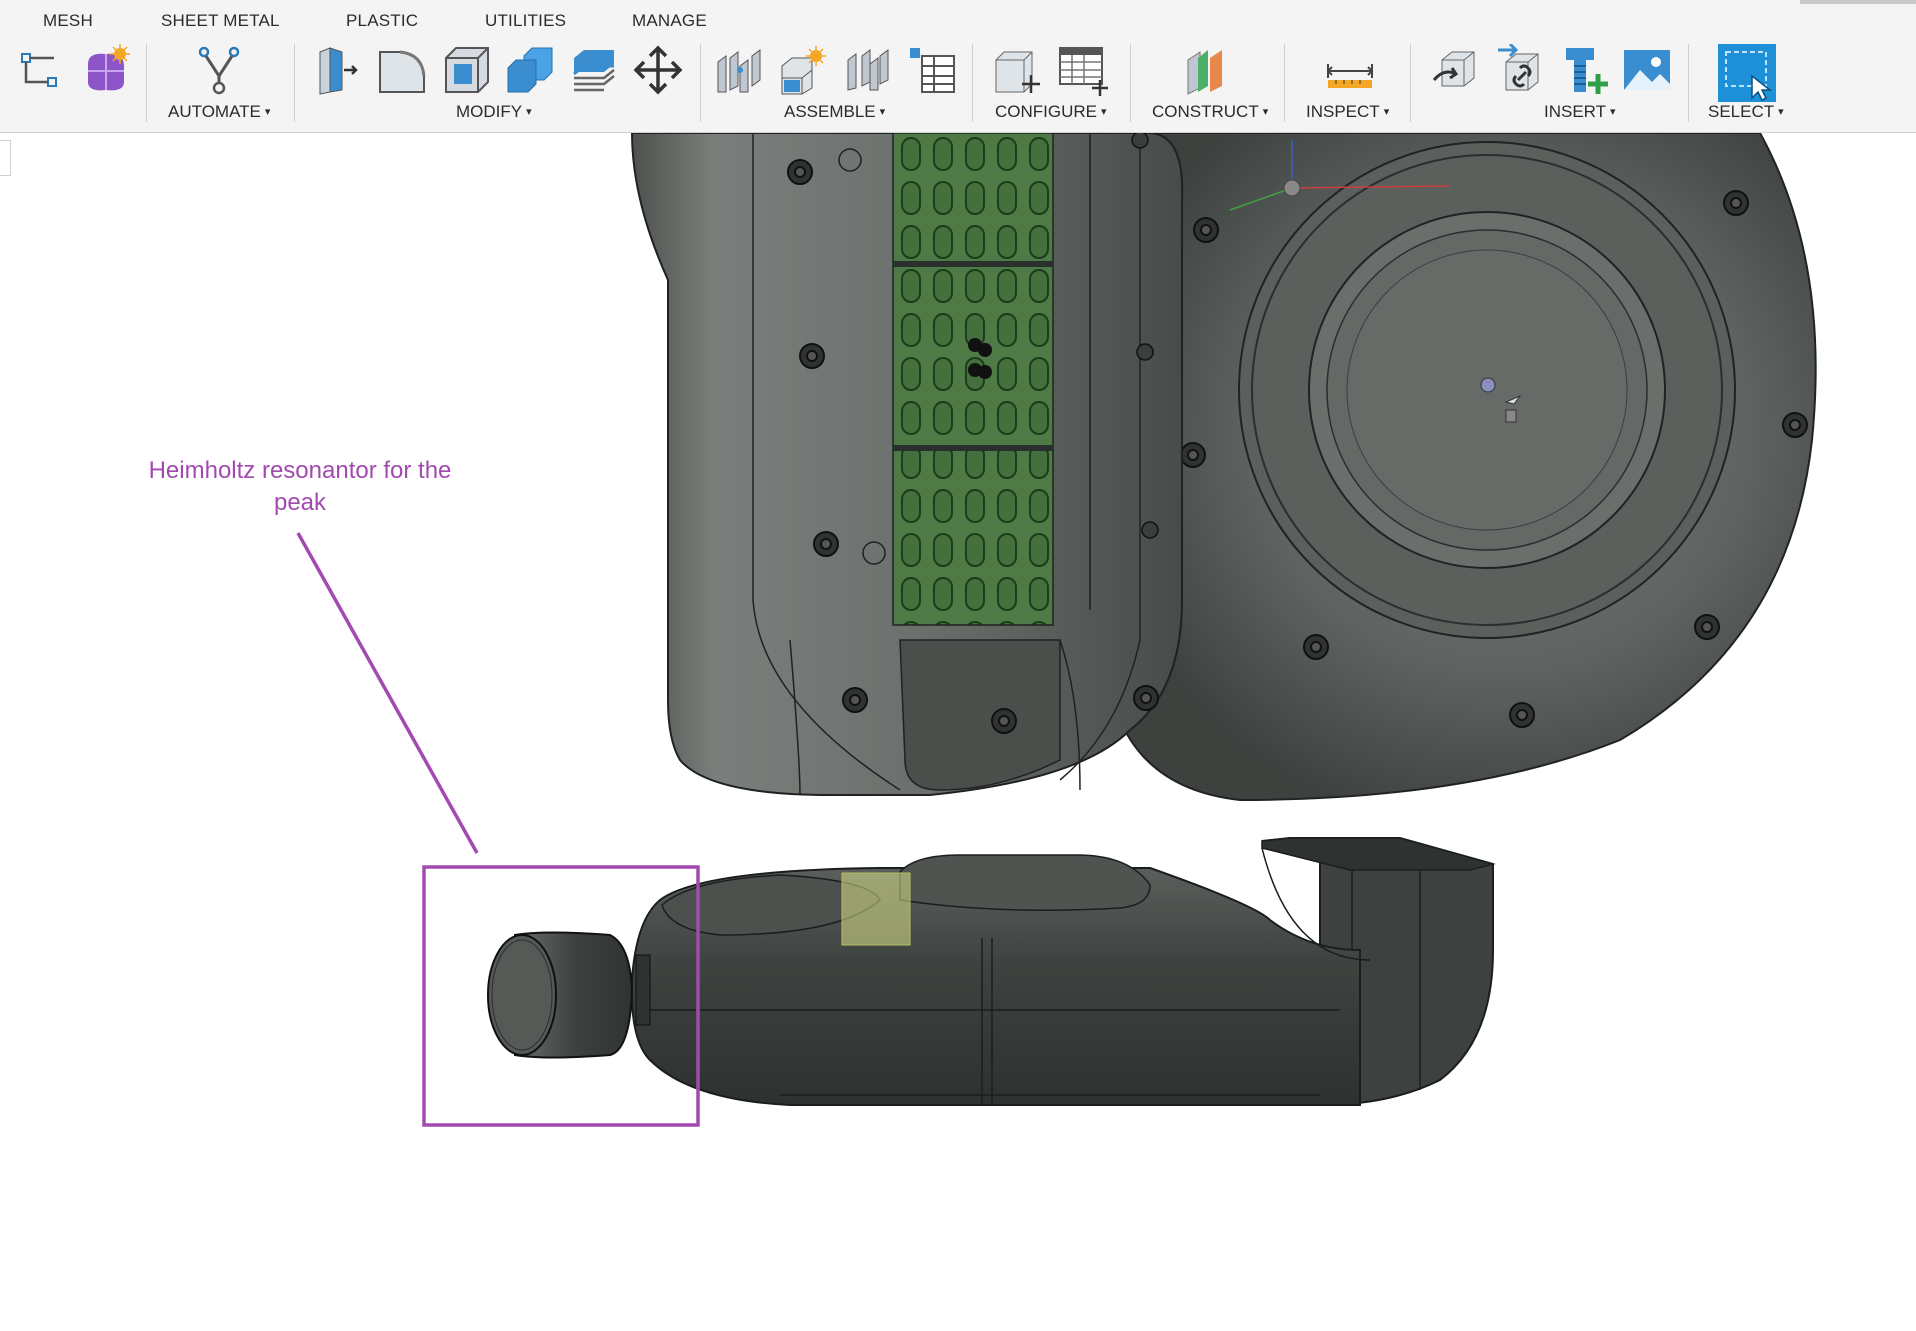  What do you see at coordinates (804, 70) in the screenshot?
I see `new-component-icon` at bounding box center [804, 70].